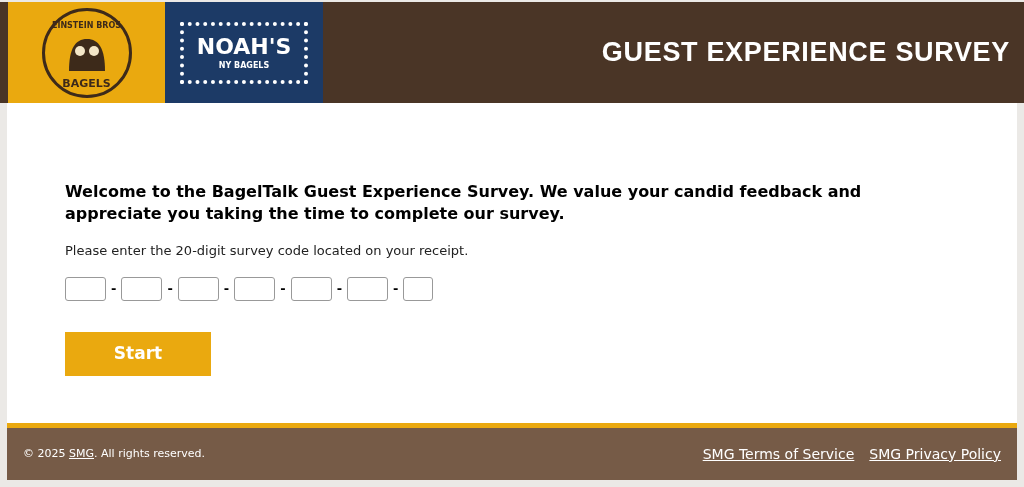 This screenshot has width=1024, height=487. I want to click on logo-text: NY BAGELS, so click(244, 65).